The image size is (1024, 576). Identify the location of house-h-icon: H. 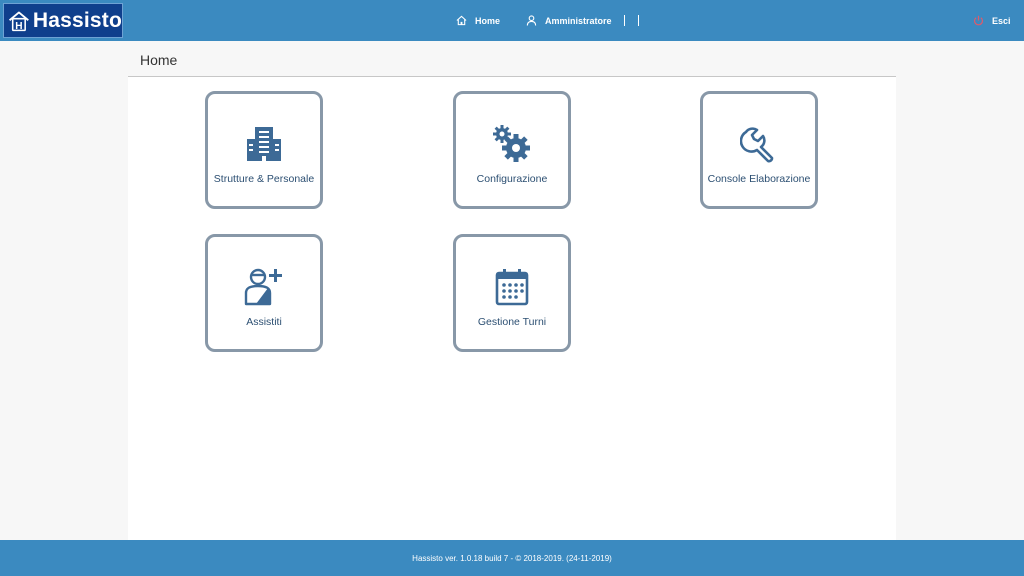
(18, 20).